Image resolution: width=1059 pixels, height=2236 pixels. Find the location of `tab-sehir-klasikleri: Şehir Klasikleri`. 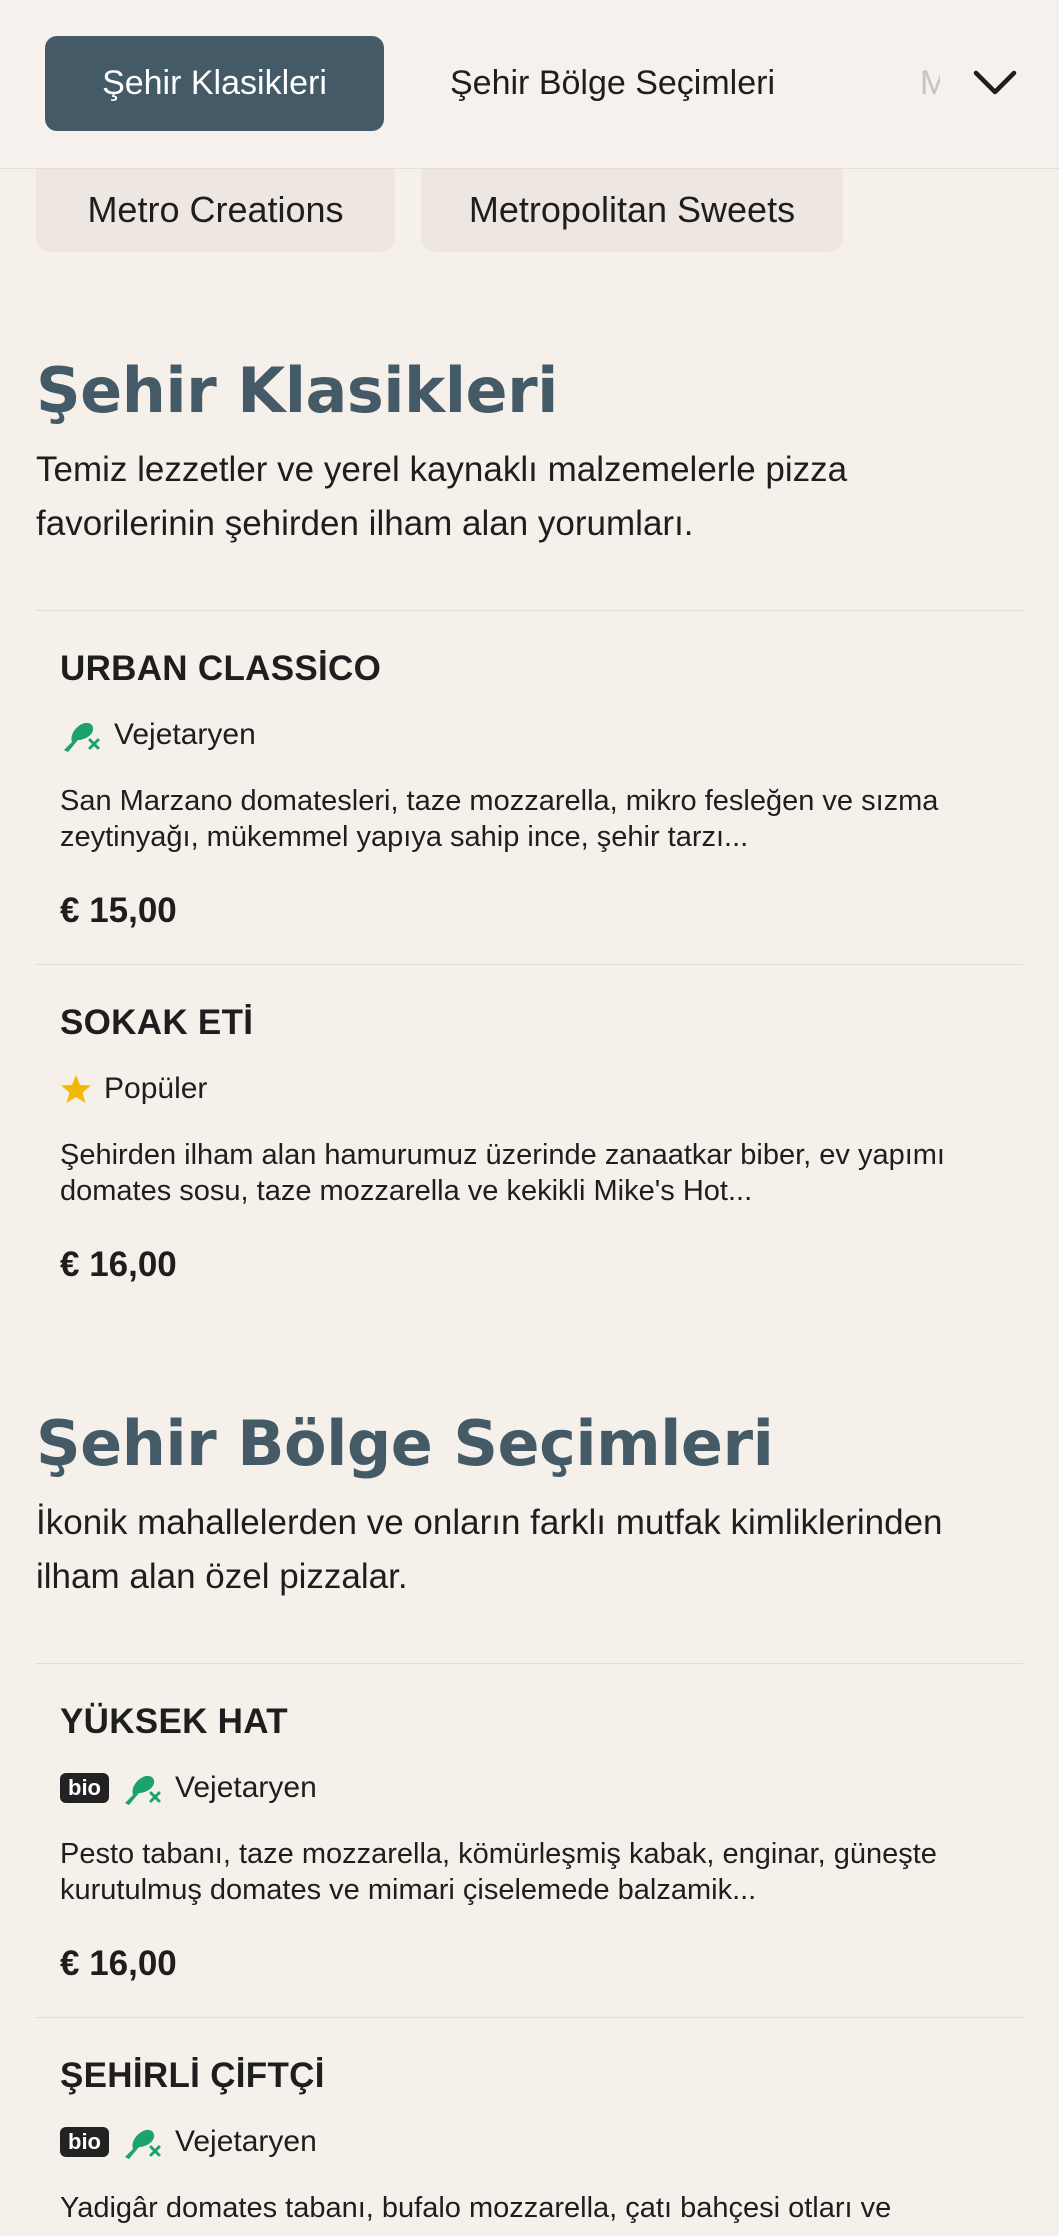

tab-sehir-klasikleri: Şehir Klasikleri is located at coordinates (214, 83).